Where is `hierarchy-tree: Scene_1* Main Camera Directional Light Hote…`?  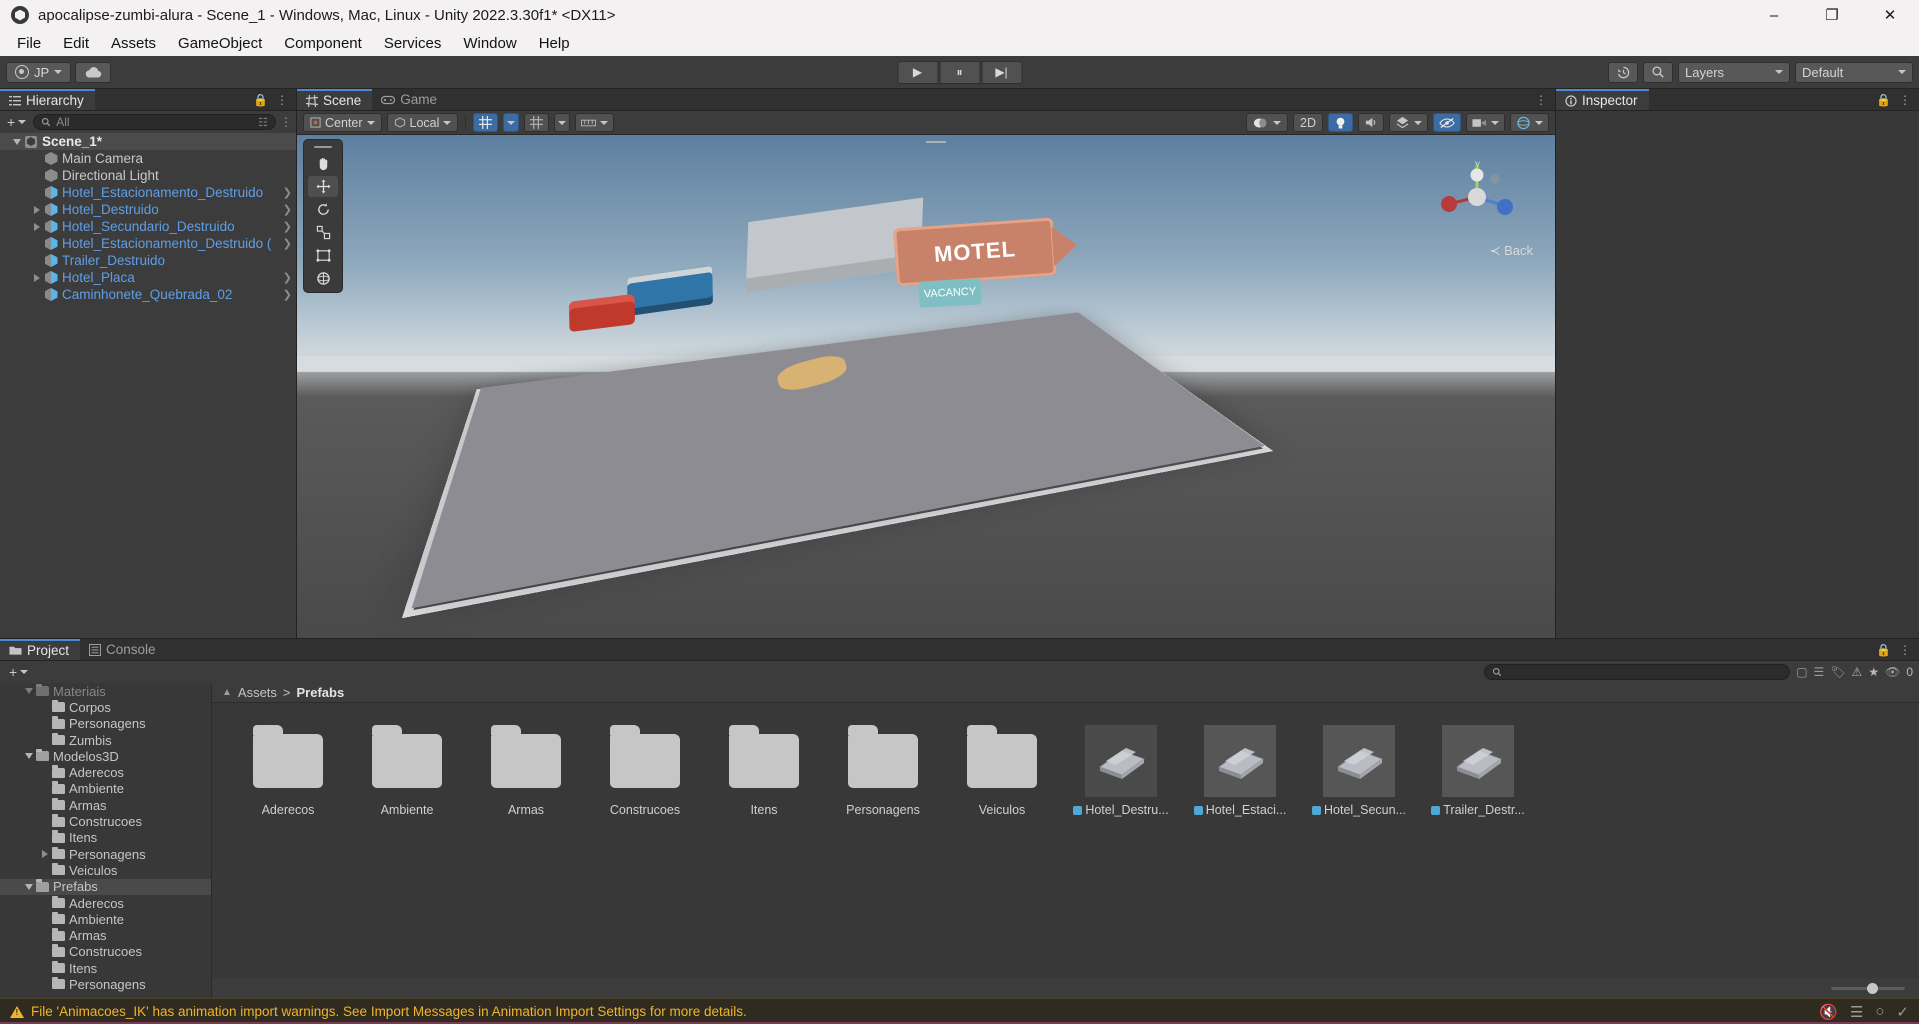
hierarchy-tree: Scene_1* Main Camera Directional Light Hote… is located at coordinates (148, 385).